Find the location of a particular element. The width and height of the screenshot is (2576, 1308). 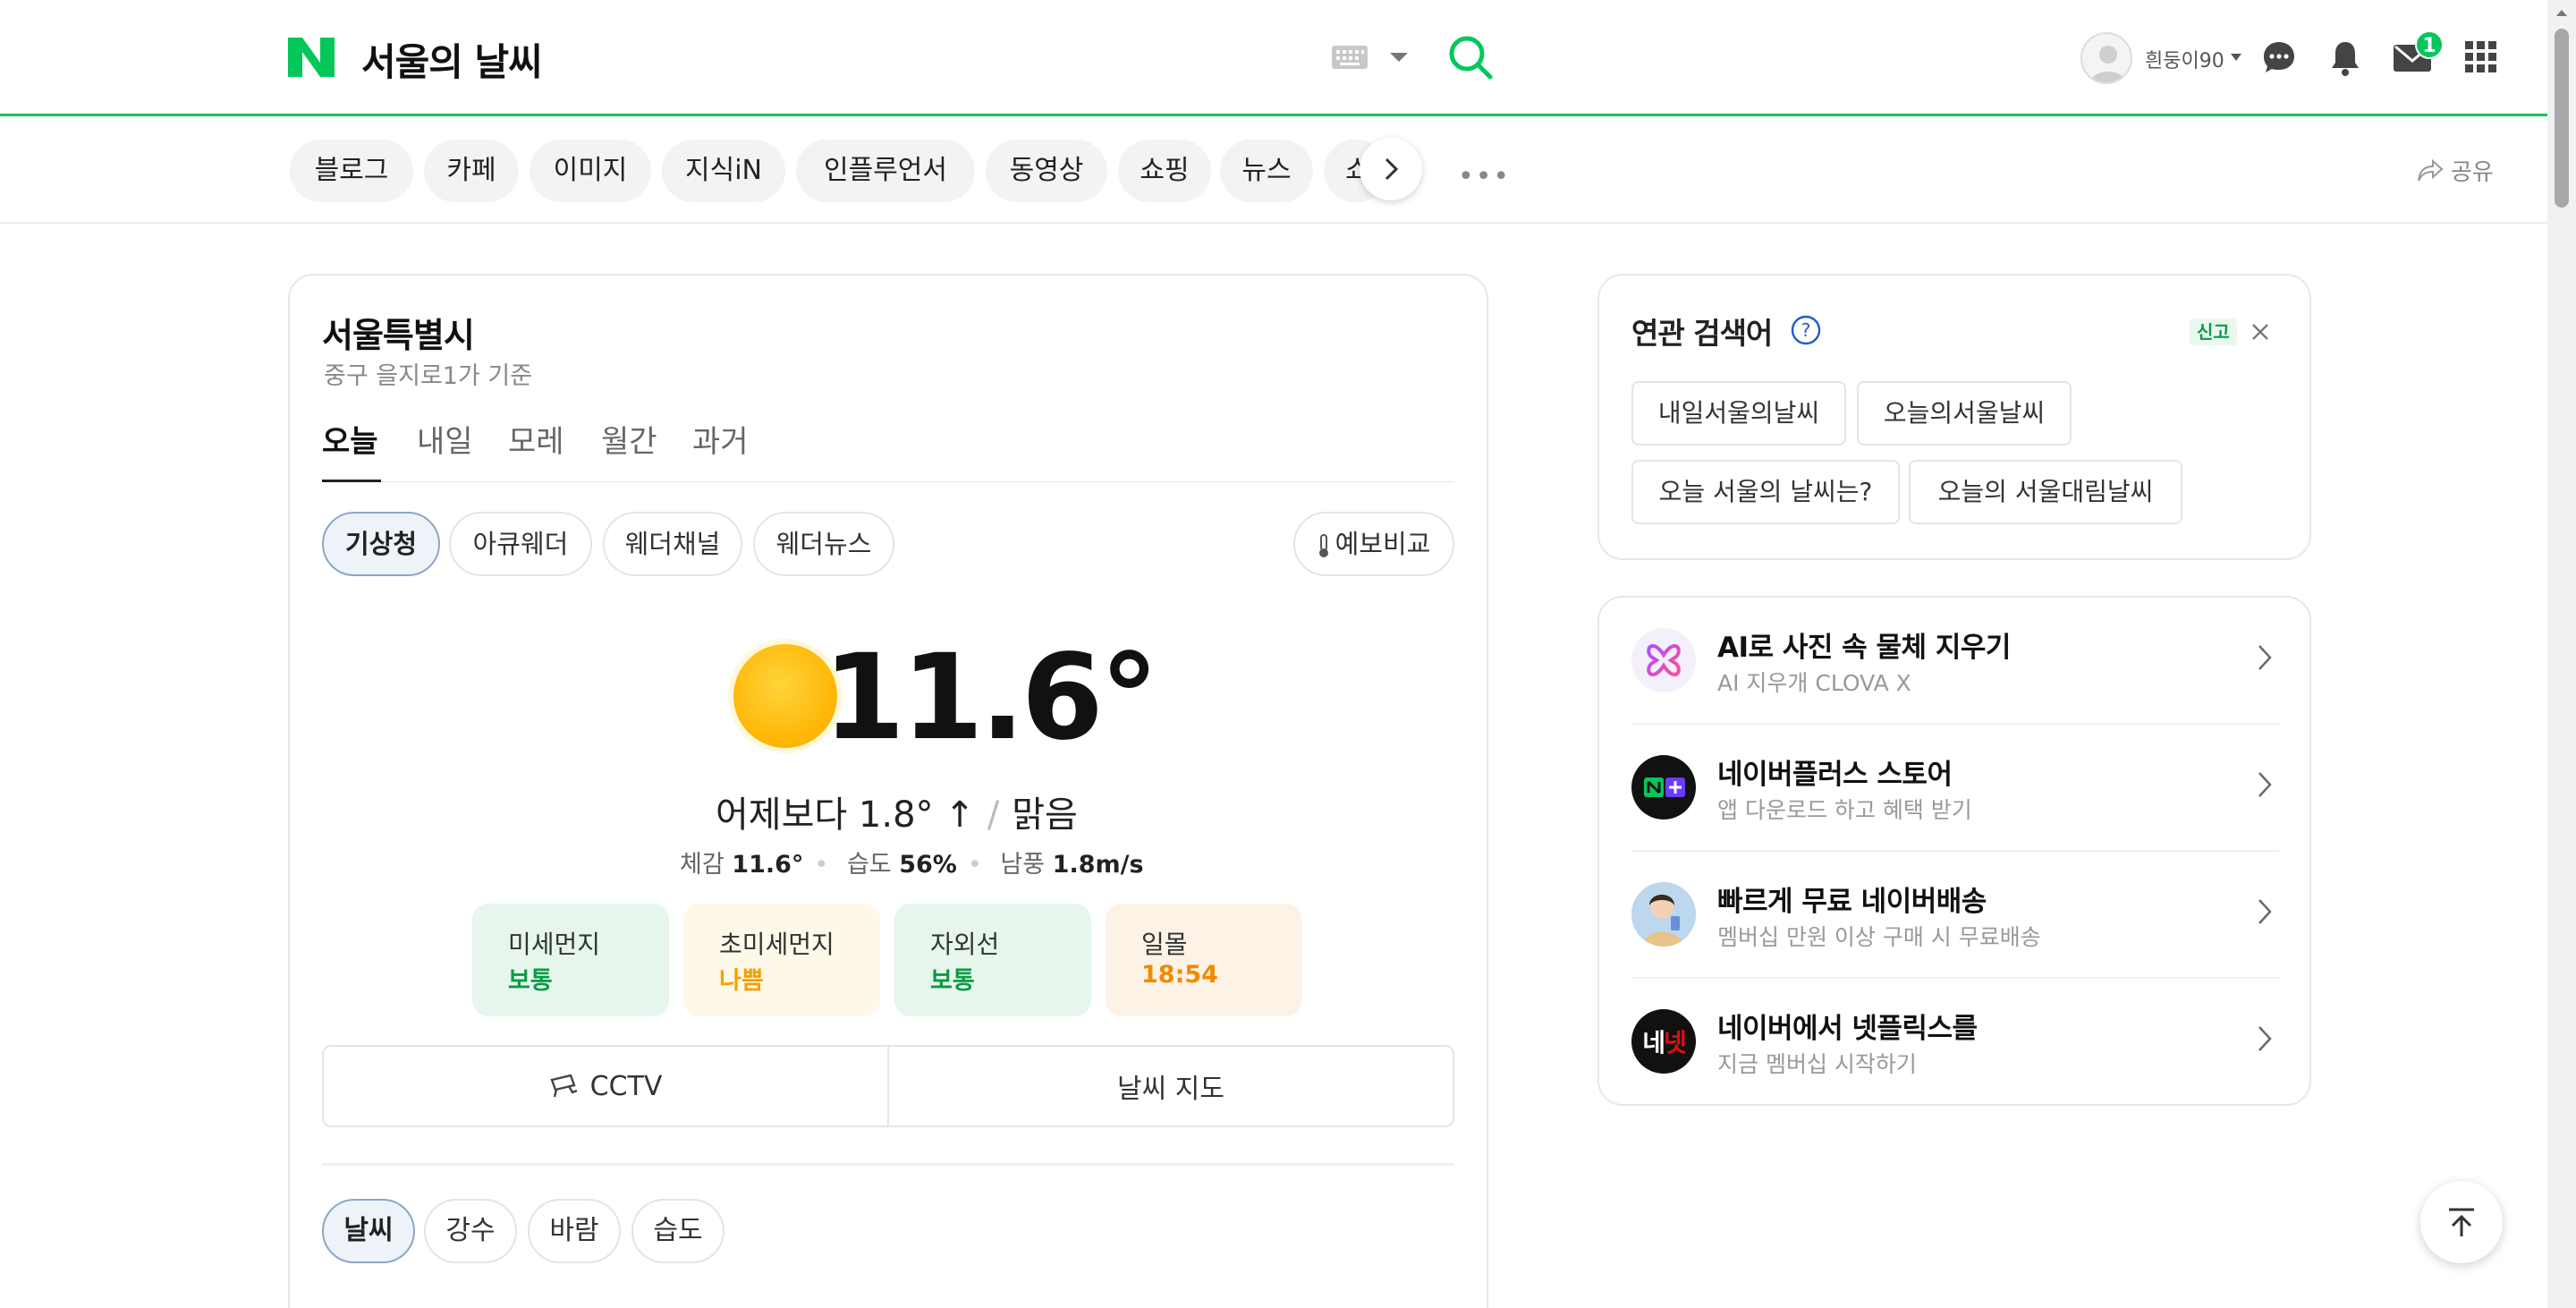

search-icon is located at coordinates (1470, 57).